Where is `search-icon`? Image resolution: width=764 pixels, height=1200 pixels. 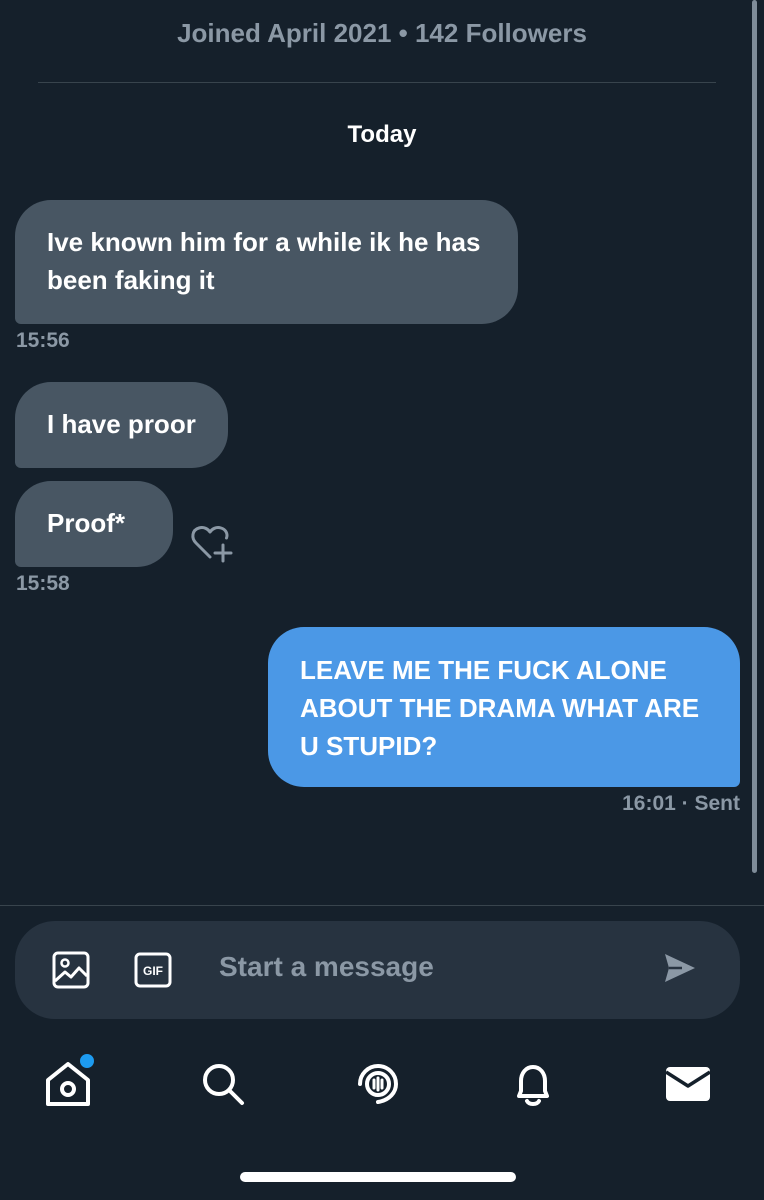
search-icon is located at coordinates (223, 1084).